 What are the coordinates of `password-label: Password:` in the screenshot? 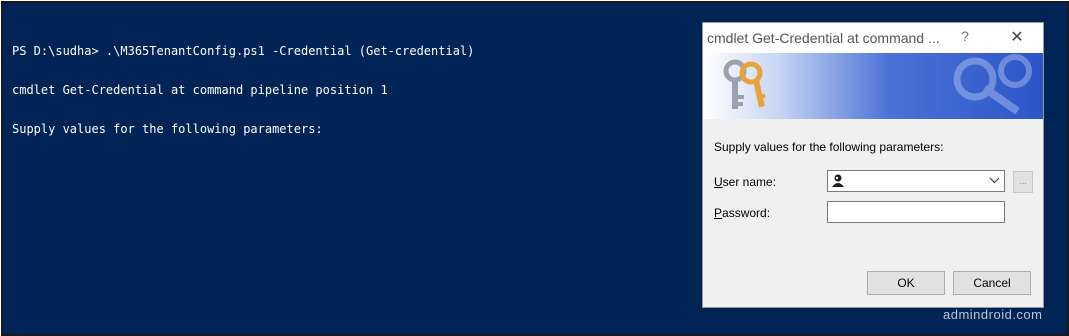 It's located at (742, 213).